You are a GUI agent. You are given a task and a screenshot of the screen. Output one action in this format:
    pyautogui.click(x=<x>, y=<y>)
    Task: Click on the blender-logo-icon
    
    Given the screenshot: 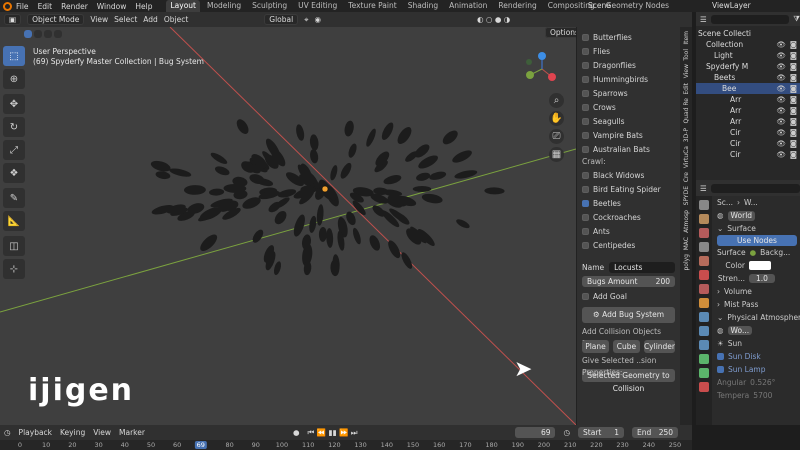 What is the action you would take?
    pyautogui.click(x=7, y=6)
    